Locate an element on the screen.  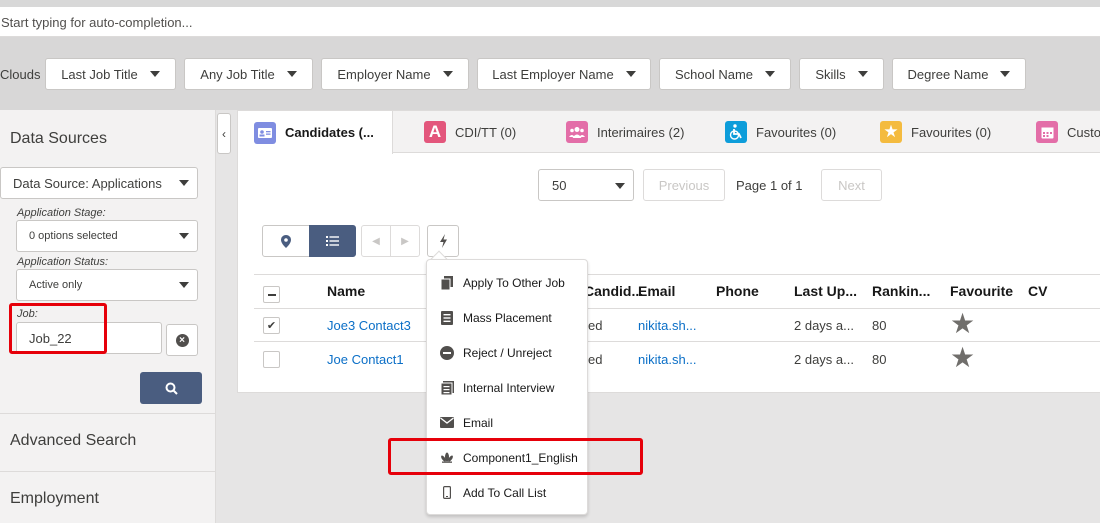
filter-school-name-button: School Name is located at coordinates (725, 74).